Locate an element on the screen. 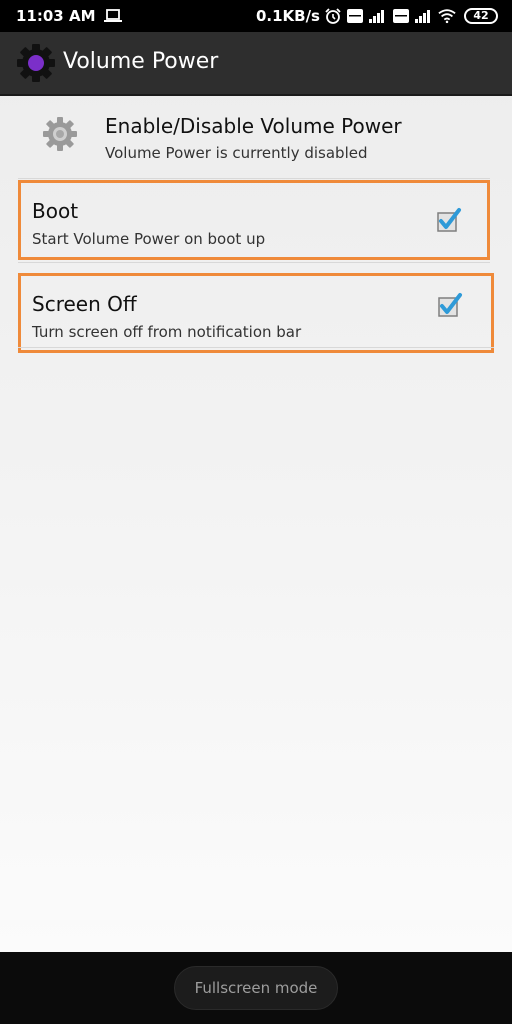 Image resolution: width=512 pixels, height=1024 pixels. boot-preference-row: Boot Start Volume Power on boot up is located at coordinates (254, 220).